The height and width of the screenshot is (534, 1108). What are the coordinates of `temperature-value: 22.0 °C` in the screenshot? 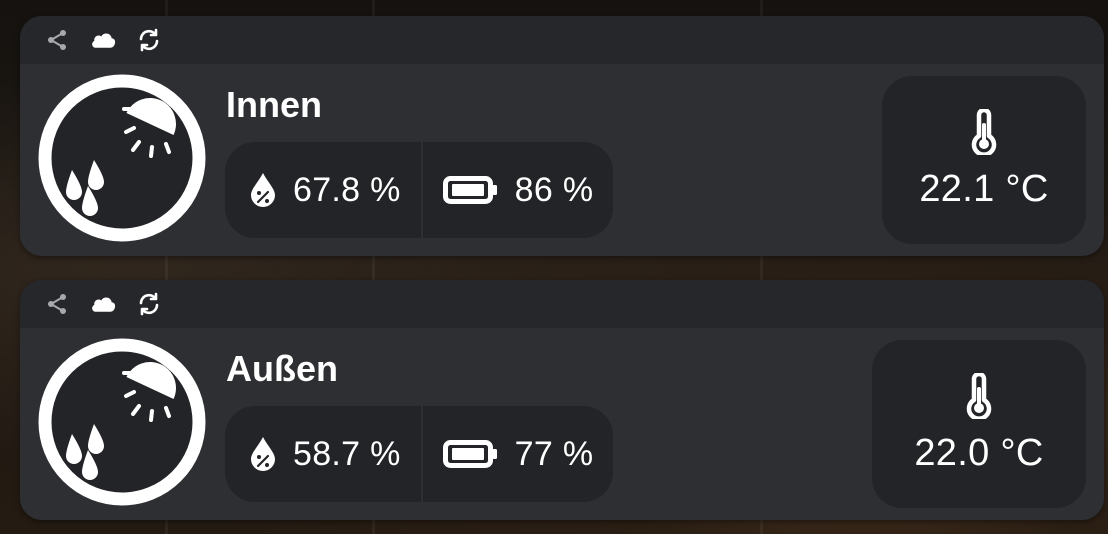 It's located at (979, 453).